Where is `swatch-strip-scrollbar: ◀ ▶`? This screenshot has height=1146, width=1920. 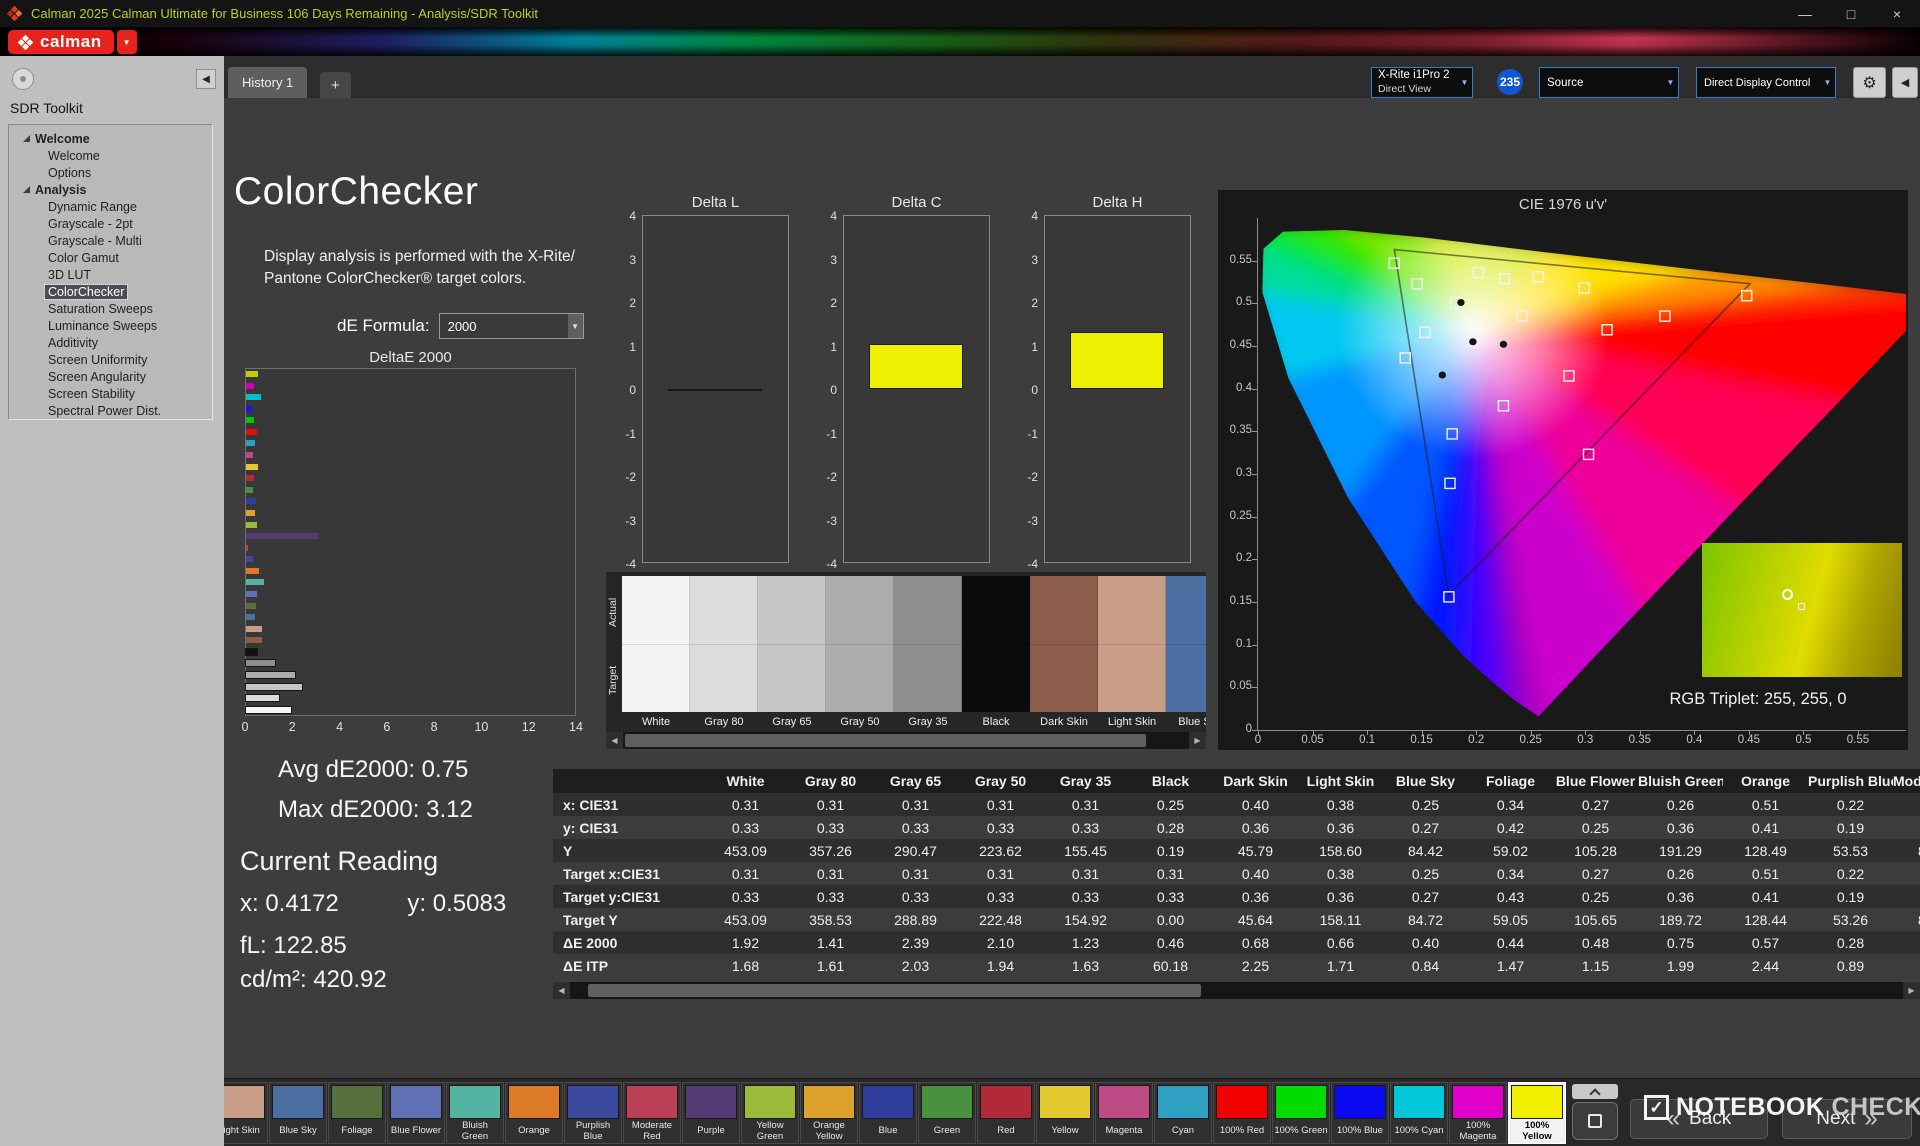 swatch-strip-scrollbar: ◀ ▶ is located at coordinates (906, 740).